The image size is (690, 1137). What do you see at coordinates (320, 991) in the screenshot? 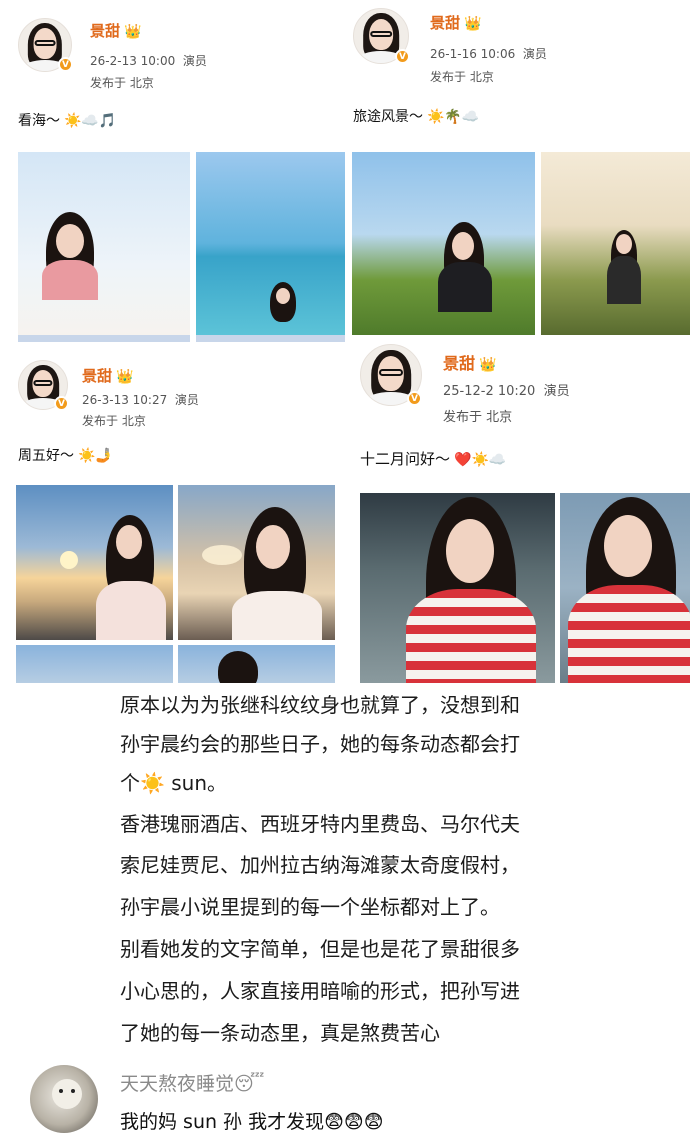
I see `article-line: 小心思的，人家直接用暗喻的形式，把孙写进` at bounding box center [320, 991].